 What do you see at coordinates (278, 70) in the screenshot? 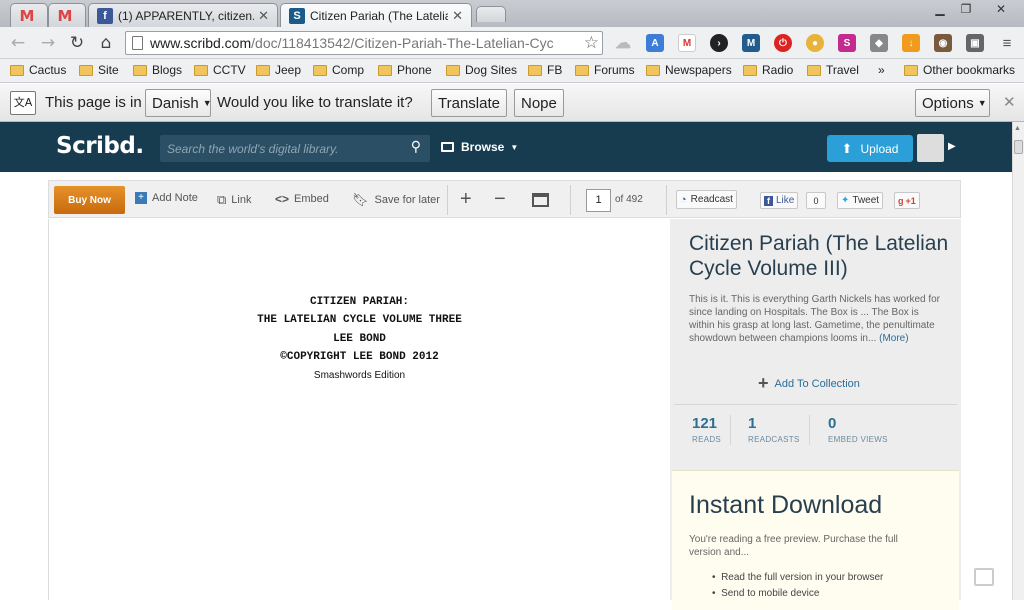
I see `bookmark-folder: Jeep` at bounding box center [278, 70].